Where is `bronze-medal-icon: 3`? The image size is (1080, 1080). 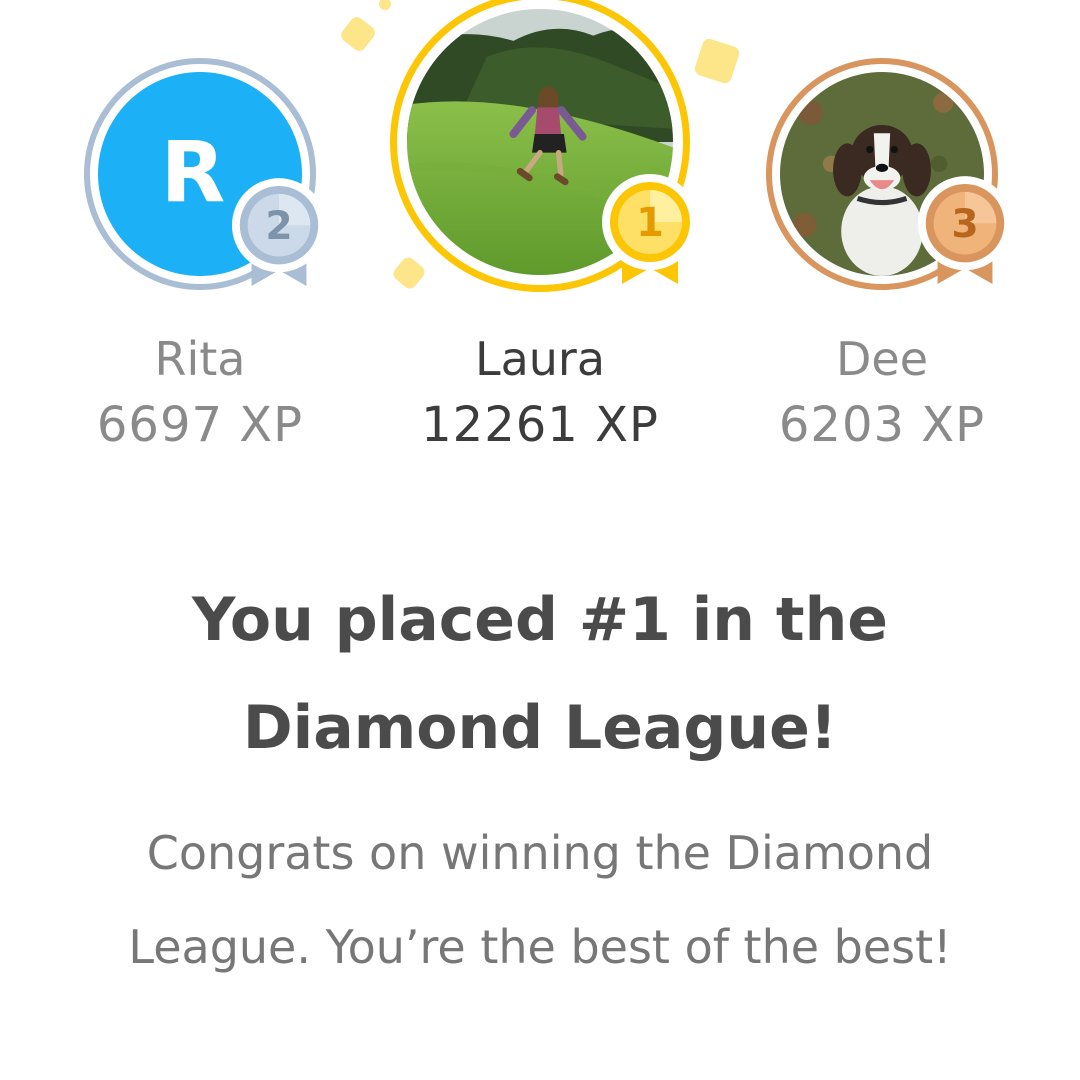
bronze-medal-icon: 3 is located at coordinates (965, 233).